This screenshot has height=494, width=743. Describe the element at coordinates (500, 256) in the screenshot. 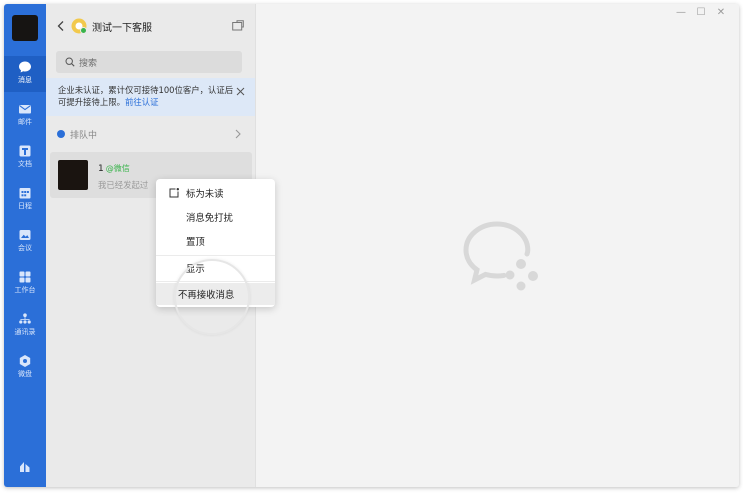

I see `chat-watermark-icon` at that location.